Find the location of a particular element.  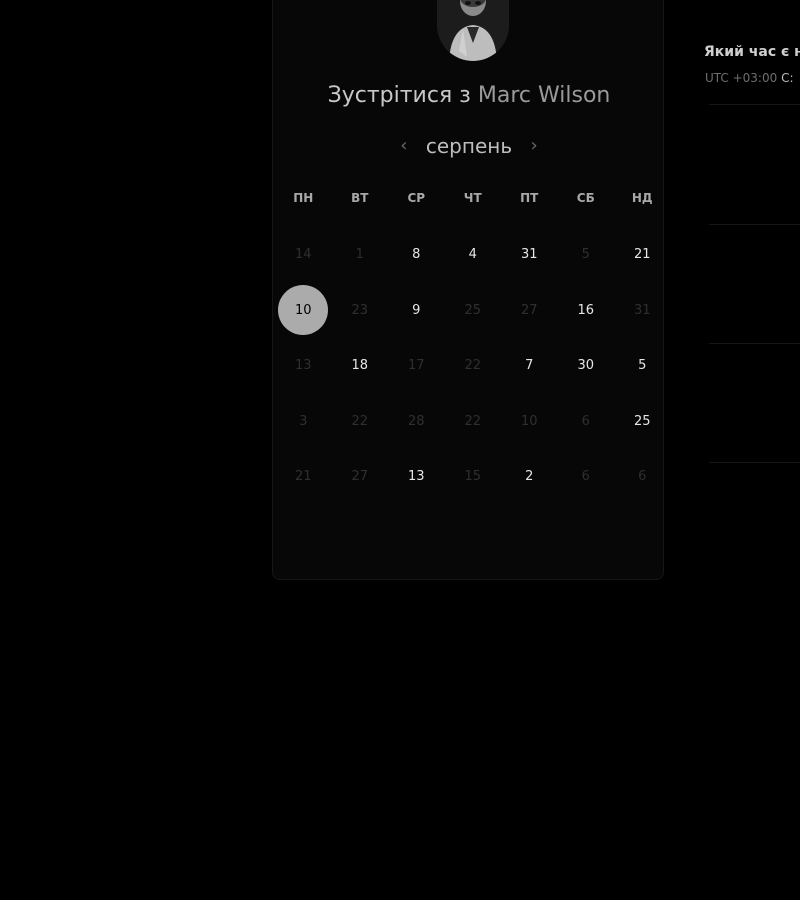

month-navigation: ‹ серпень › is located at coordinates (469, 146).